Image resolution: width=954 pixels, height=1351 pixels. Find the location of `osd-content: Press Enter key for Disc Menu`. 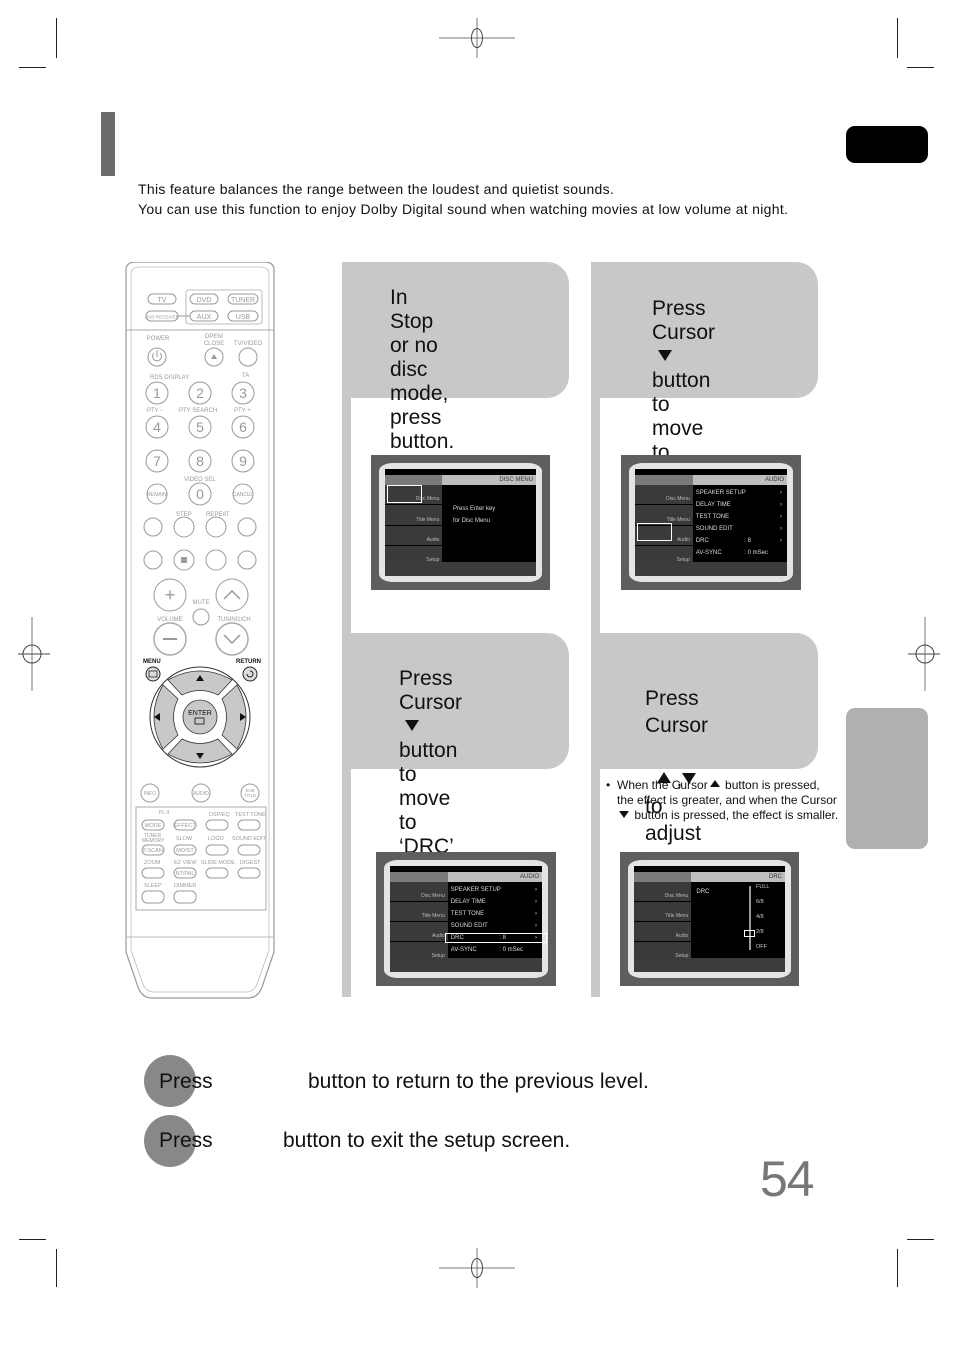

osd-content: Press Enter key for Disc Menu is located at coordinates (493, 531).